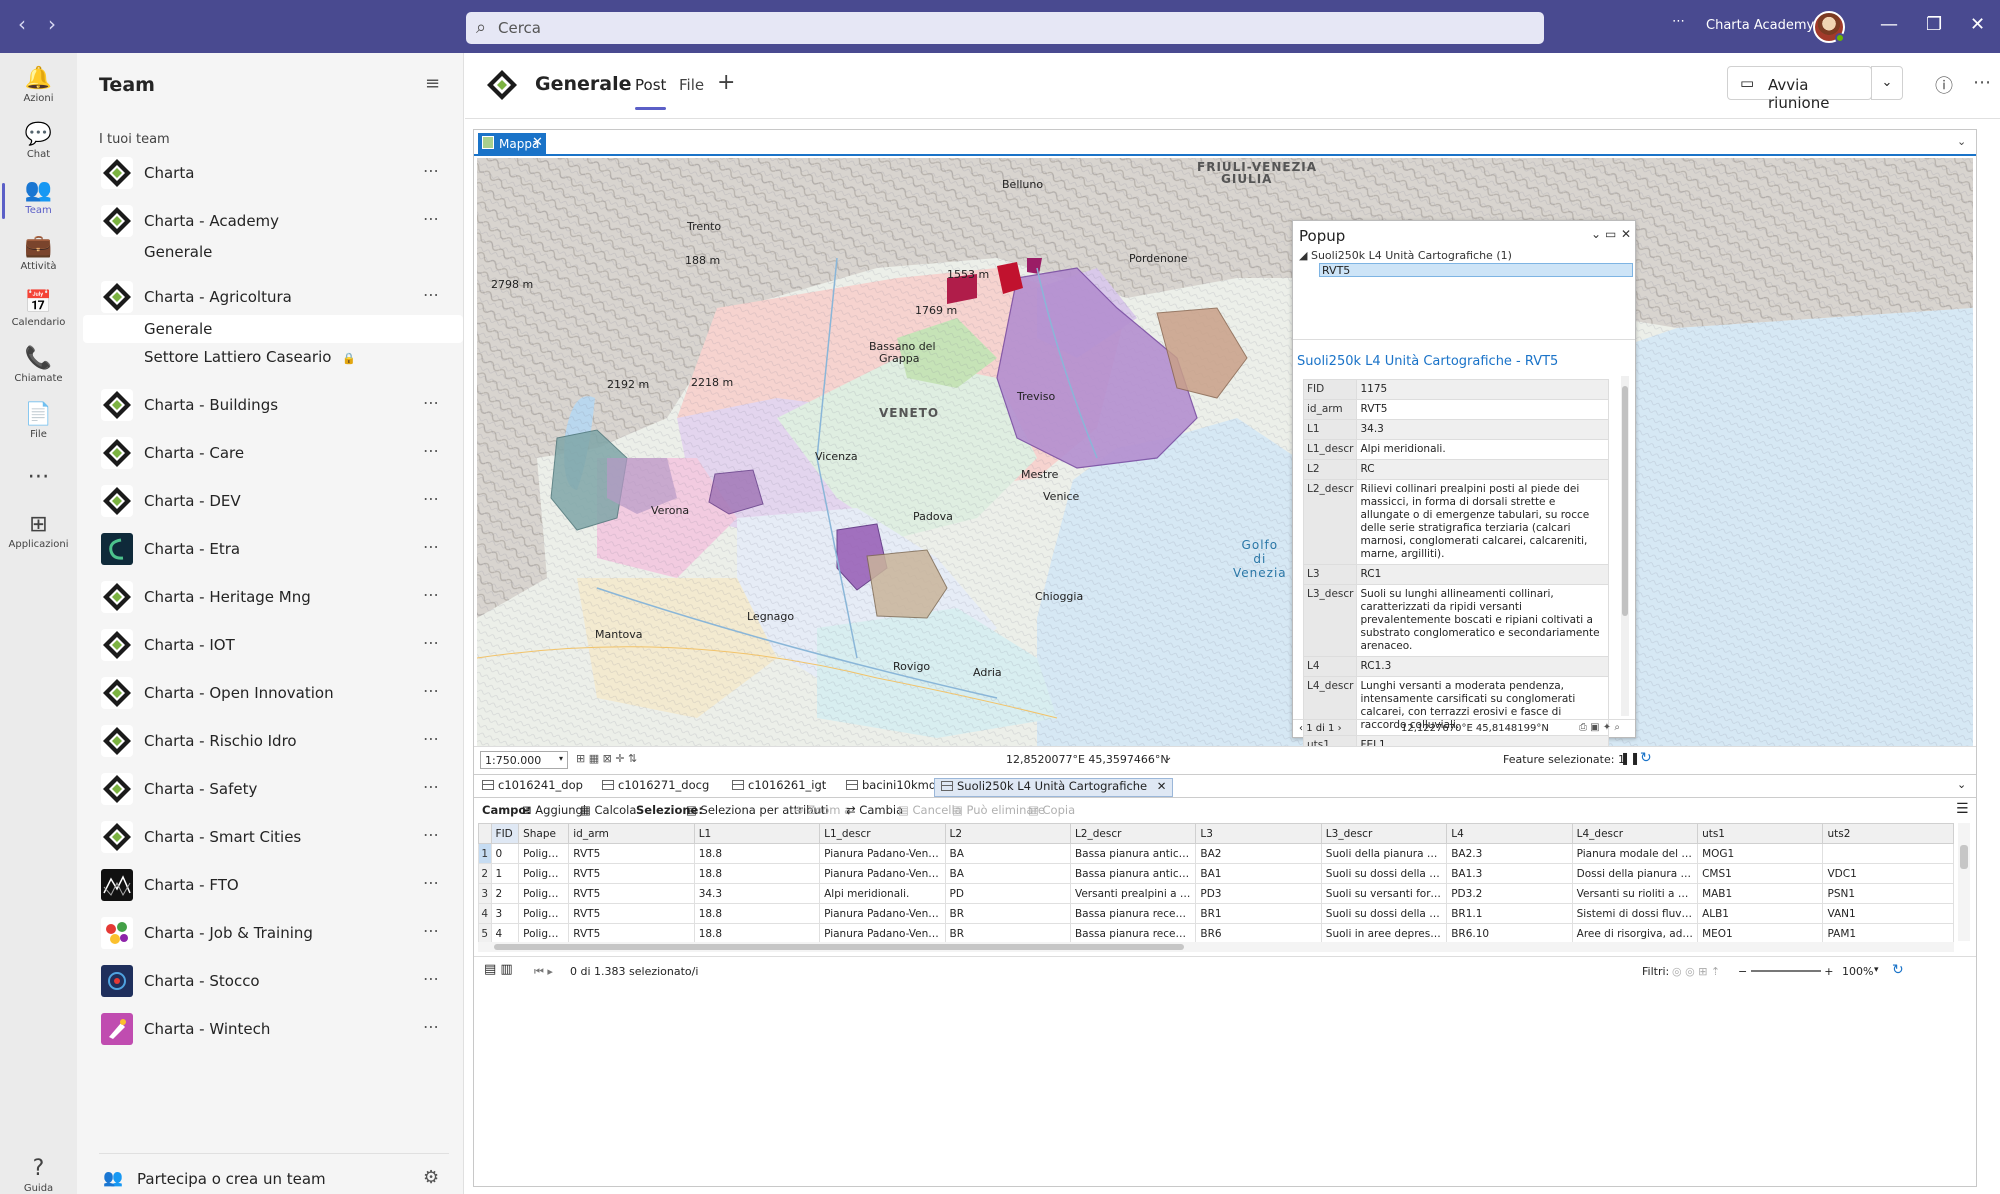  What do you see at coordinates (276, 453) in the screenshot?
I see `team-charta-care: Charta - Care ⋯` at bounding box center [276, 453].